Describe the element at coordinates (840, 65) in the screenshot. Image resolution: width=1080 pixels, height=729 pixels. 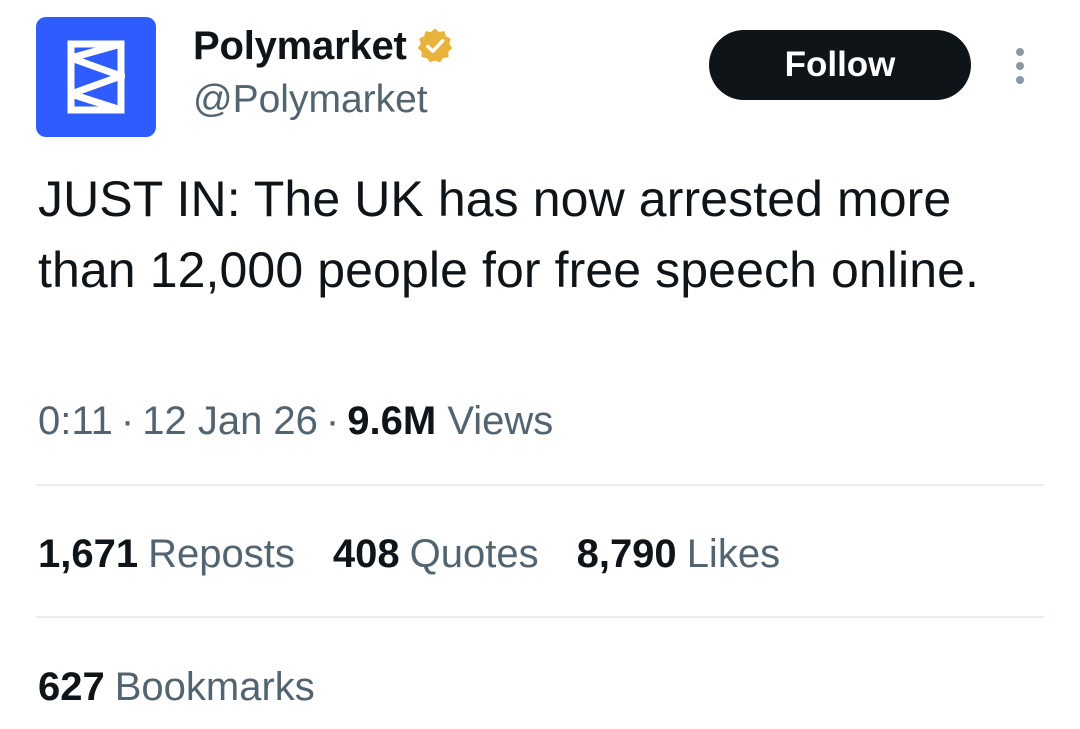
I see `follow-button: Follow` at that location.